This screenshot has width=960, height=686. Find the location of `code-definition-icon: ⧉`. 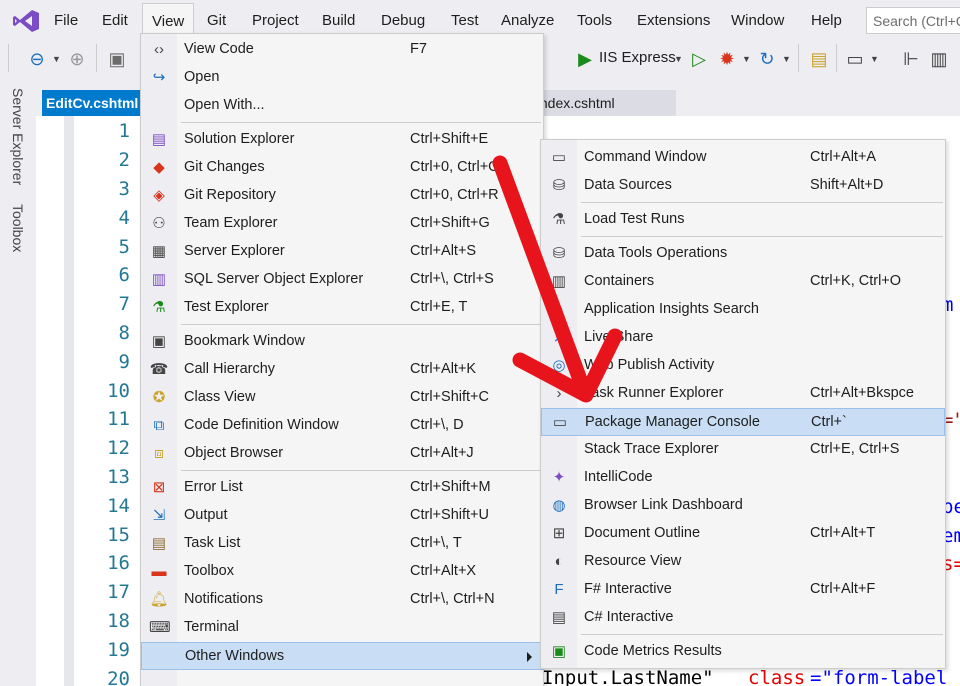

code-definition-icon: ⧉ is located at coordinates (159, 425).